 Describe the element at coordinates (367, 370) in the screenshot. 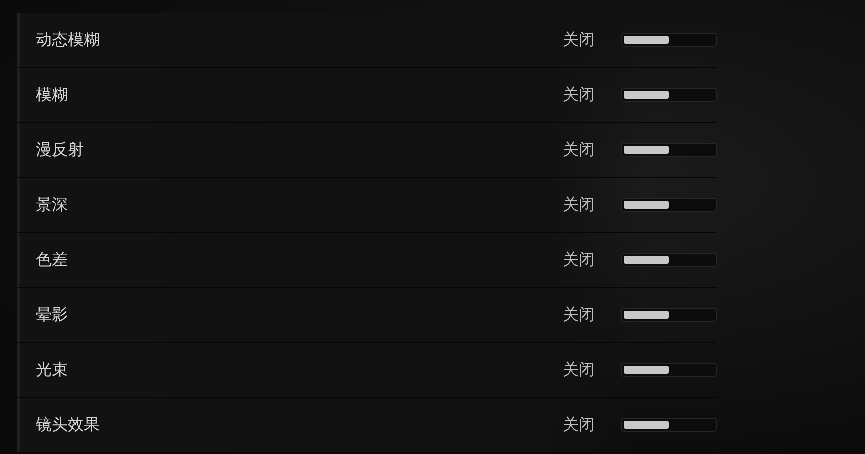

I see `setting-row: 光束 关闭` at that location.